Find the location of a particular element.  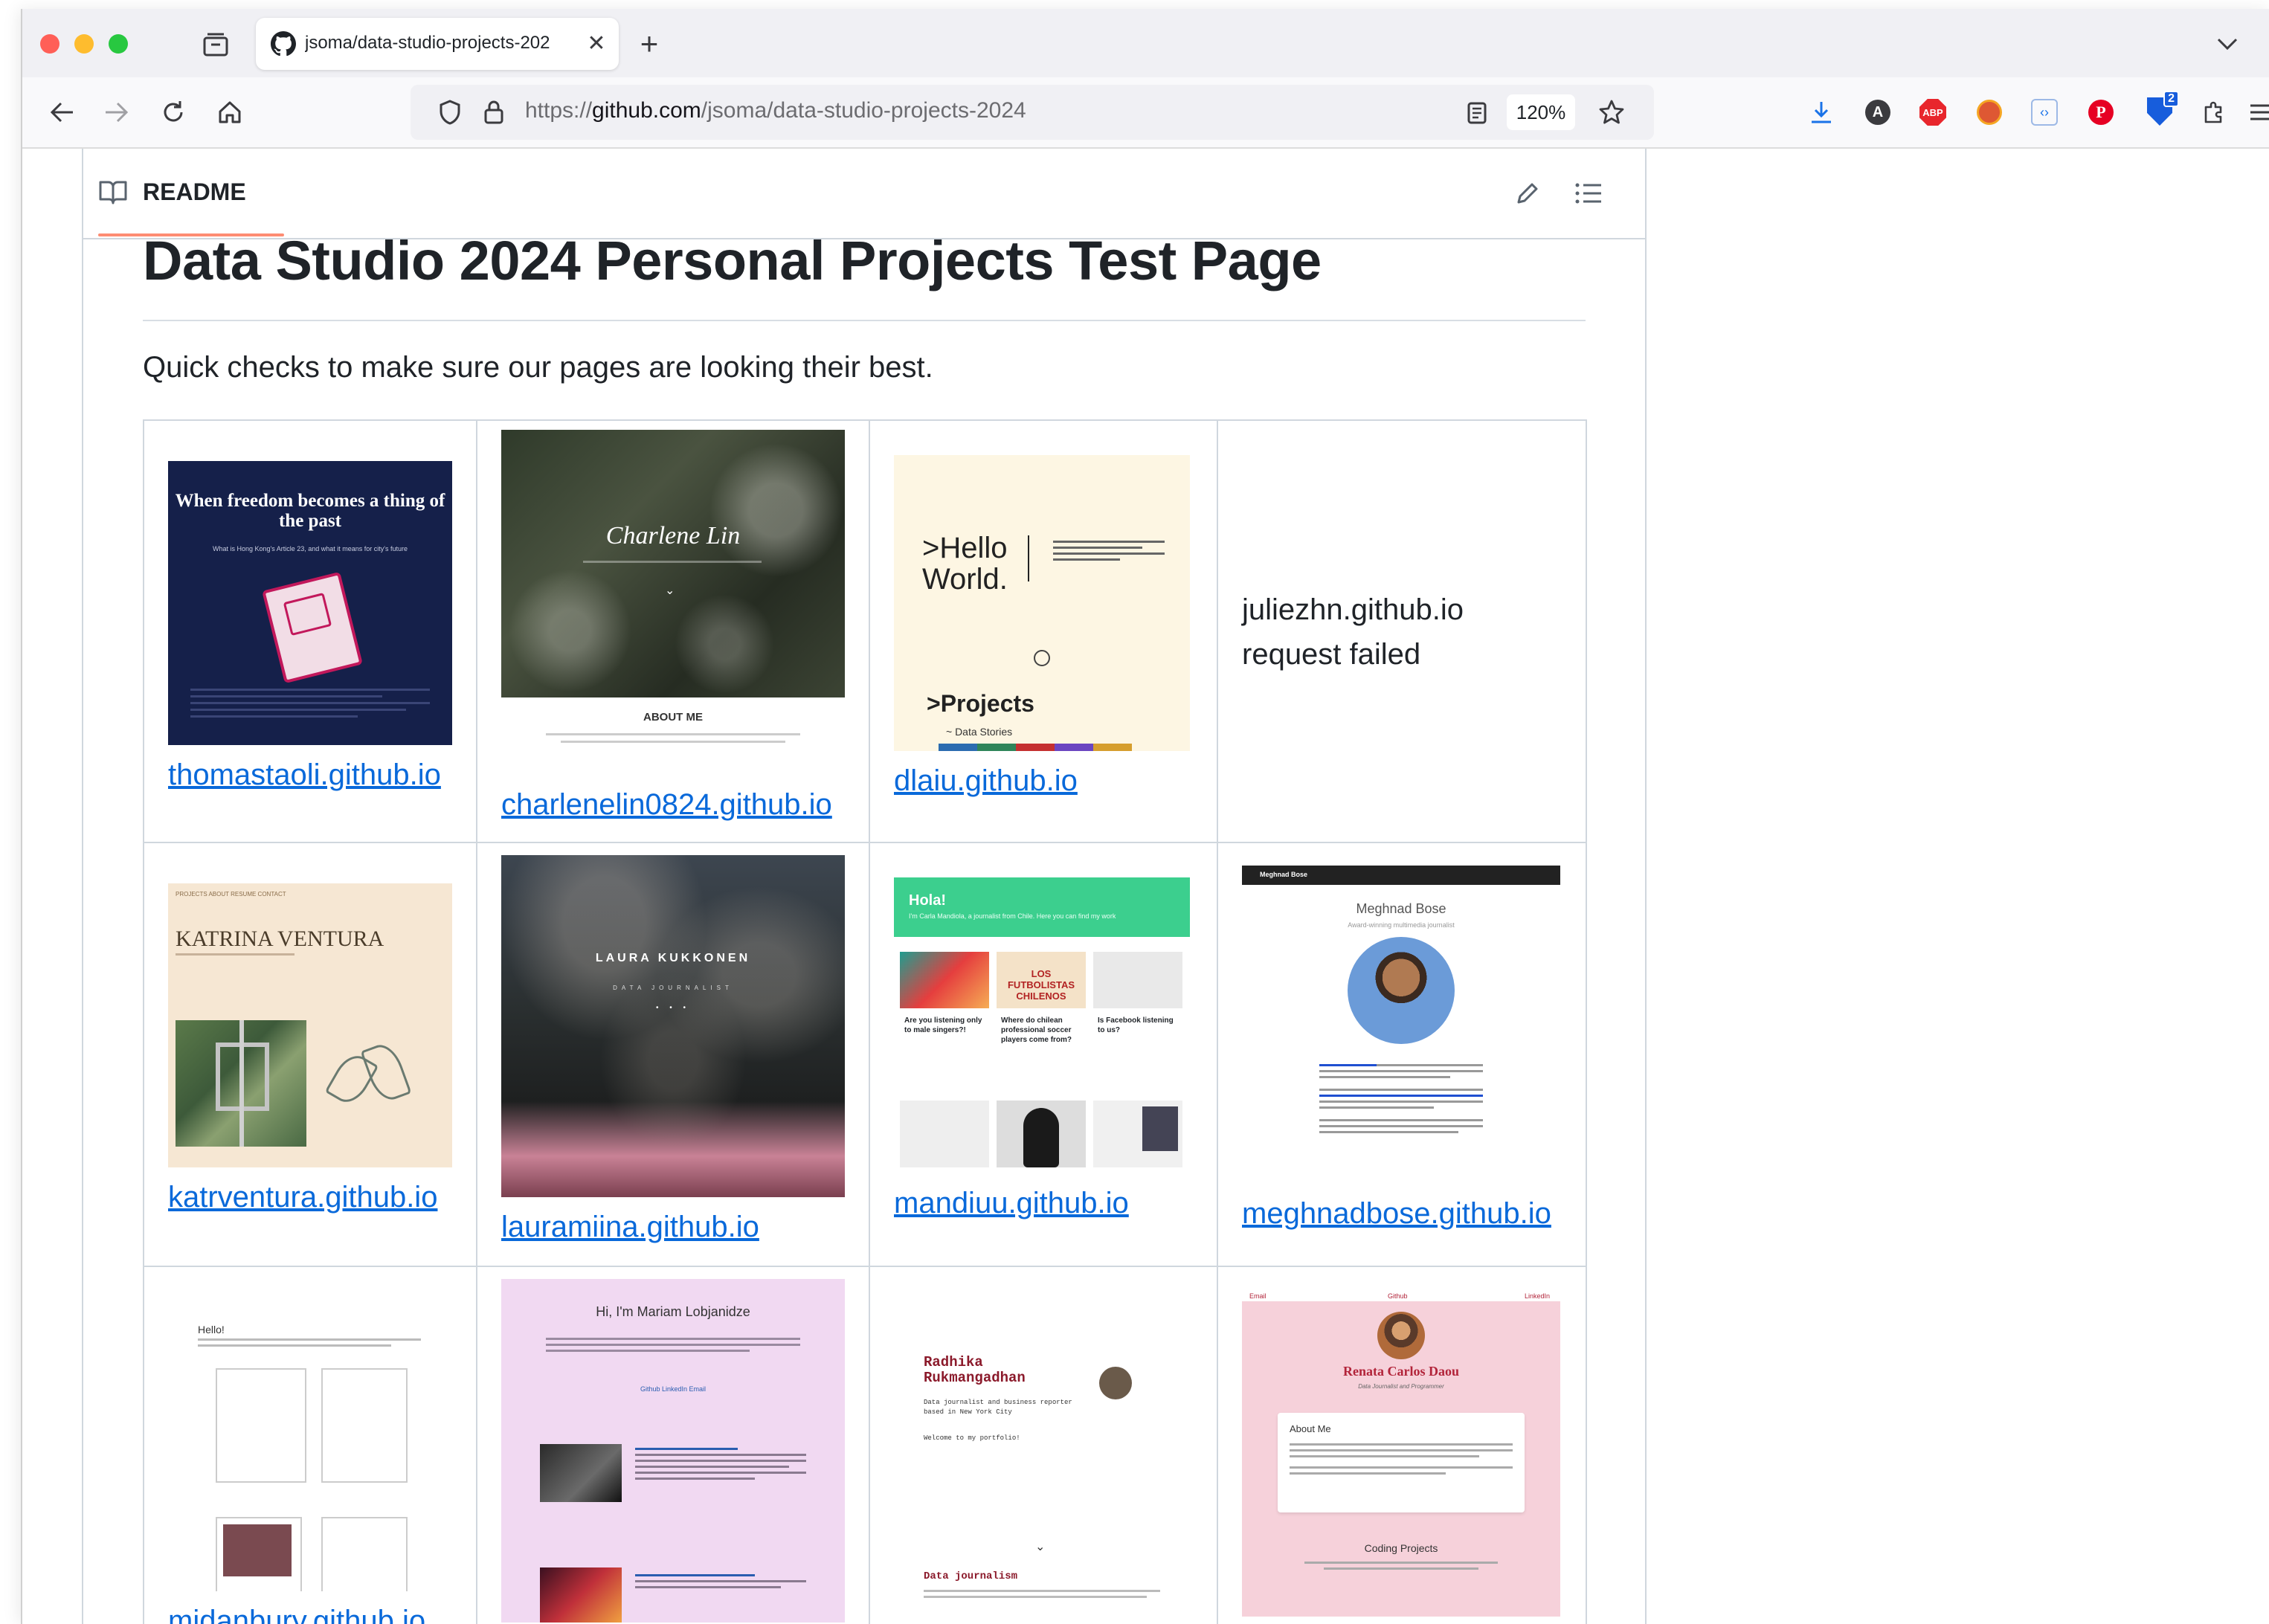

book-illustration is located at coordinates (312, 627).